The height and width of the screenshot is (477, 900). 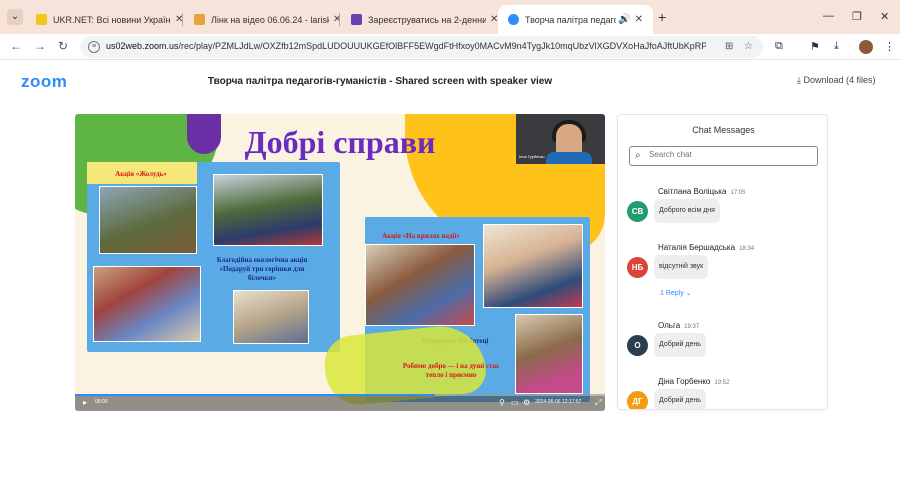 What do you see at coordinates (427, 19) in the screenshot?
I see `tab-title: Зареєструватись на 2-денний` at bounding box center [427, 19].